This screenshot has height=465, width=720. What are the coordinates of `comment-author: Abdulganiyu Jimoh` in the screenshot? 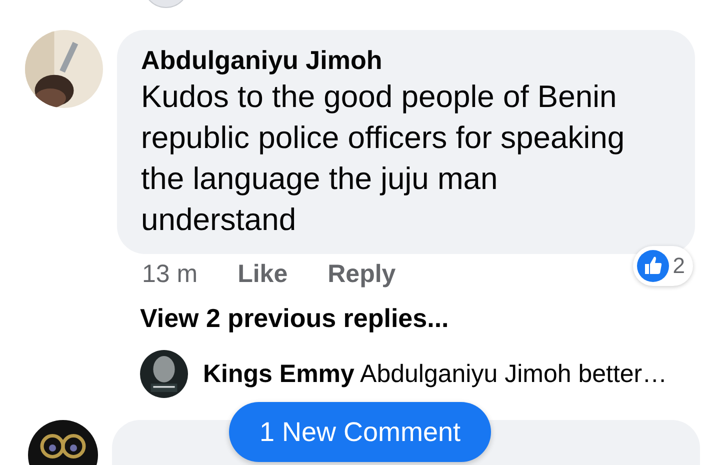 It's located at (406, 60).